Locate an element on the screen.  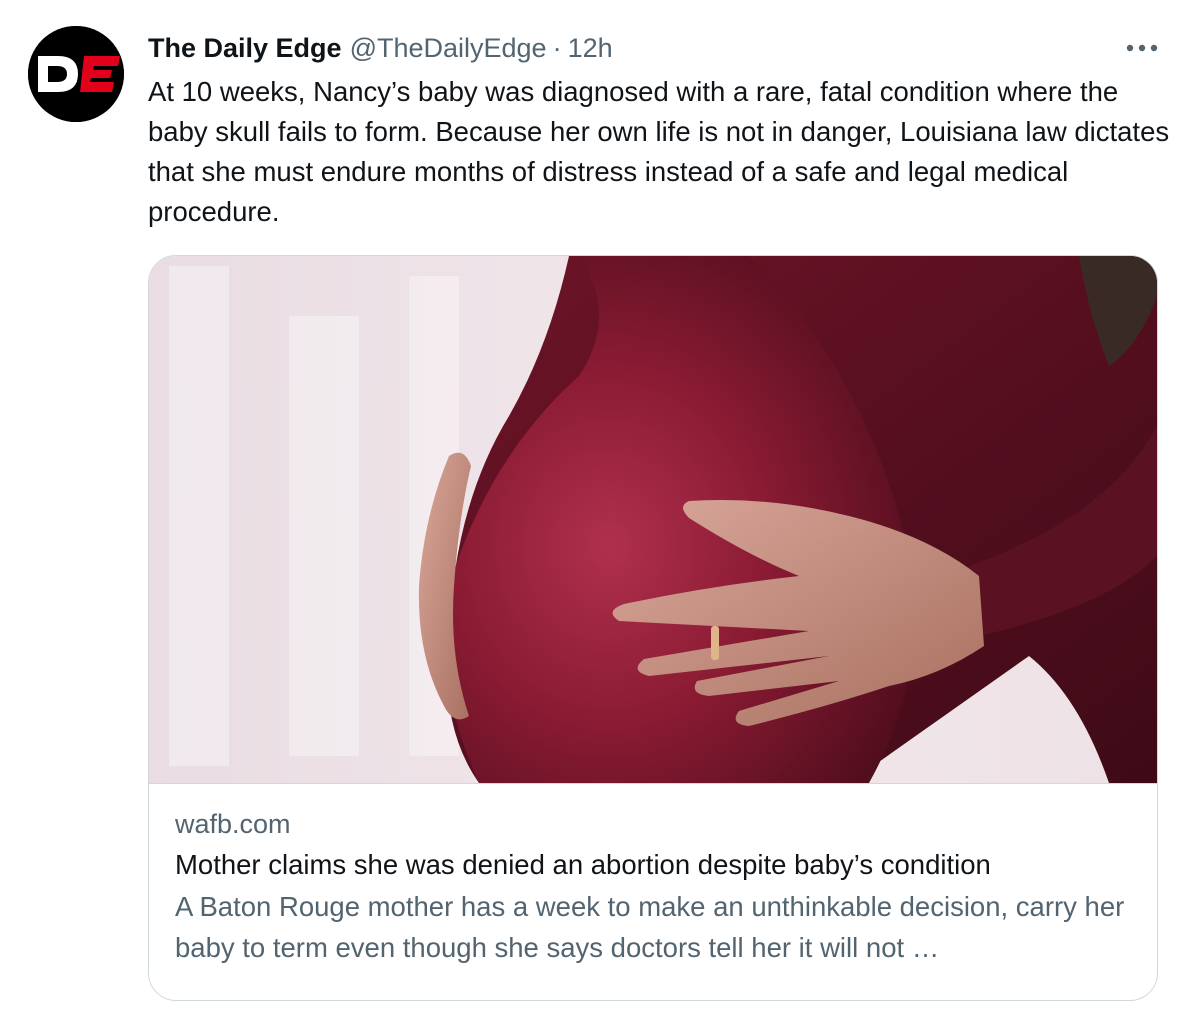
more-options-button is located at coordinates (1142, 48).